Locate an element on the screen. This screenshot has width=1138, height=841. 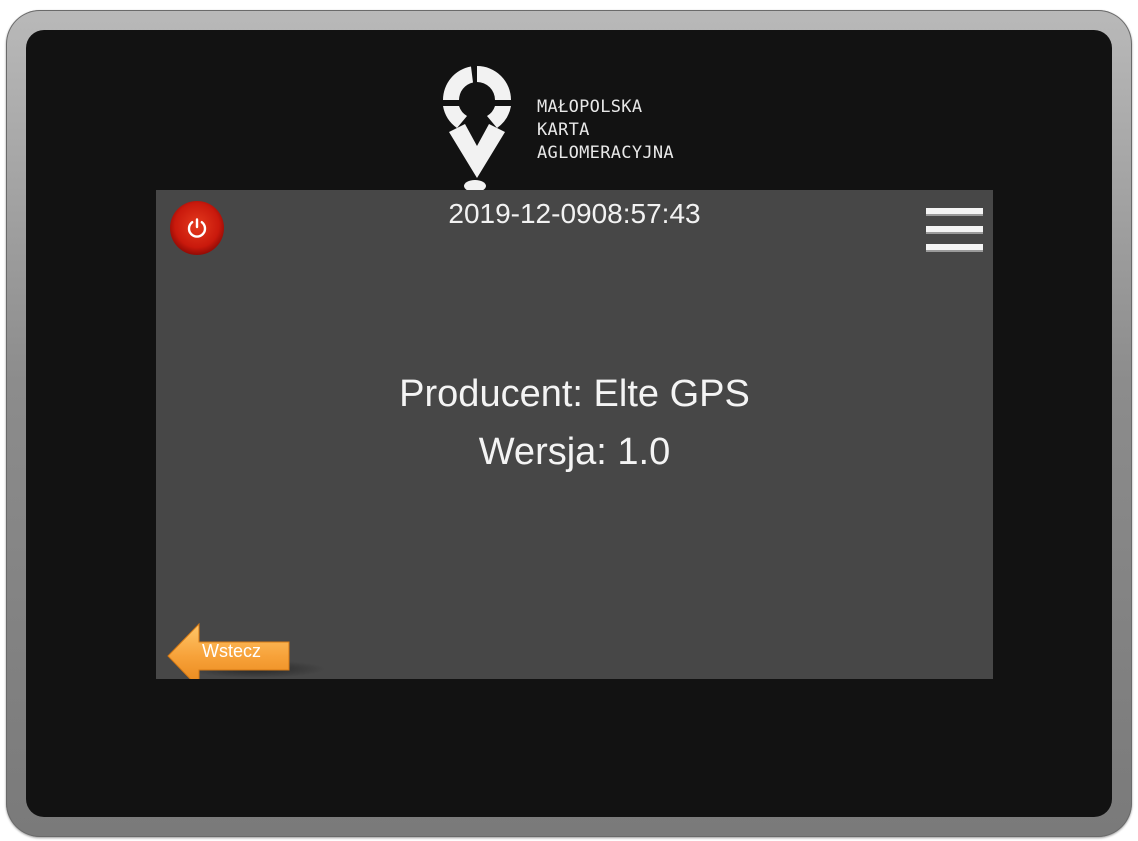
brand-name: MAŁOPOLSKA KARTA AGLOMERACYJNA is located at coordinates (605, 130).